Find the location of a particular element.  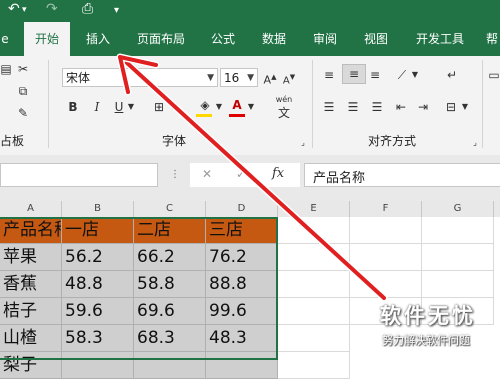

watermark-title: 软件无忧 is located at coordinates (428, 316).